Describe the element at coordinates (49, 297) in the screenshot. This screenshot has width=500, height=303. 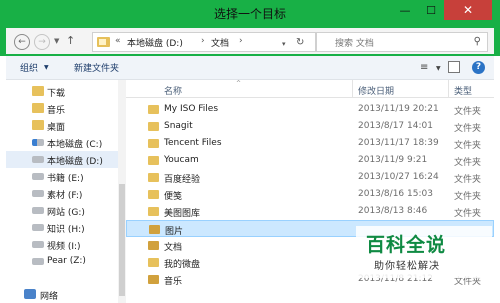
I see `nav-item-label: 网络` at that location.